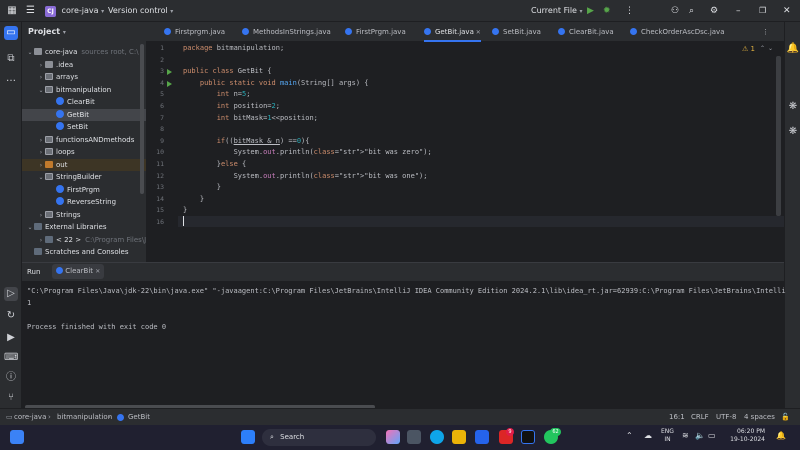 This screenshot has width=800, height=450. I want to click on more-icon: ⋮, so click(629, 11).